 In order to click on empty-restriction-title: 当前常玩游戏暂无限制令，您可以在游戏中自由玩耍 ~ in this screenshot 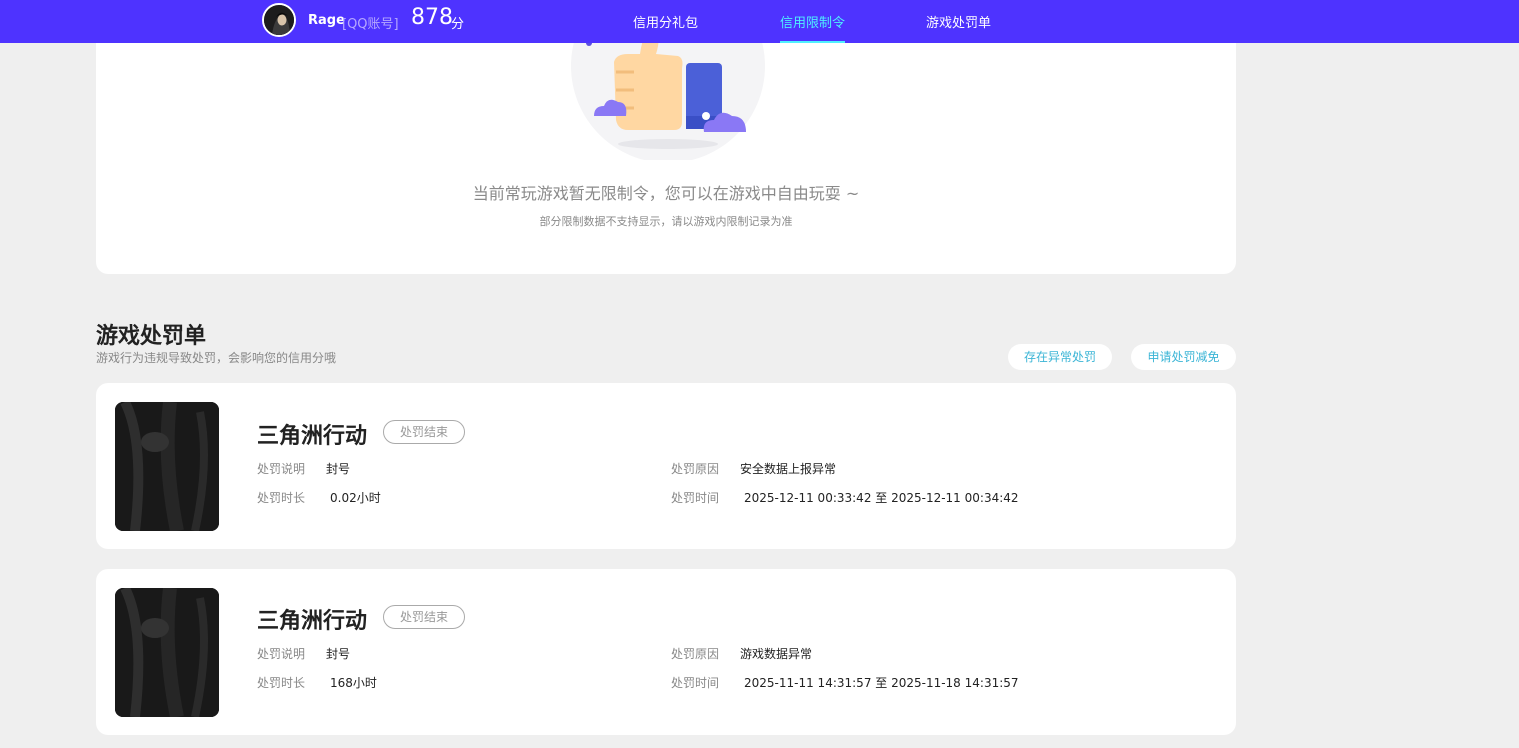, I will do `click(666, 193)`.